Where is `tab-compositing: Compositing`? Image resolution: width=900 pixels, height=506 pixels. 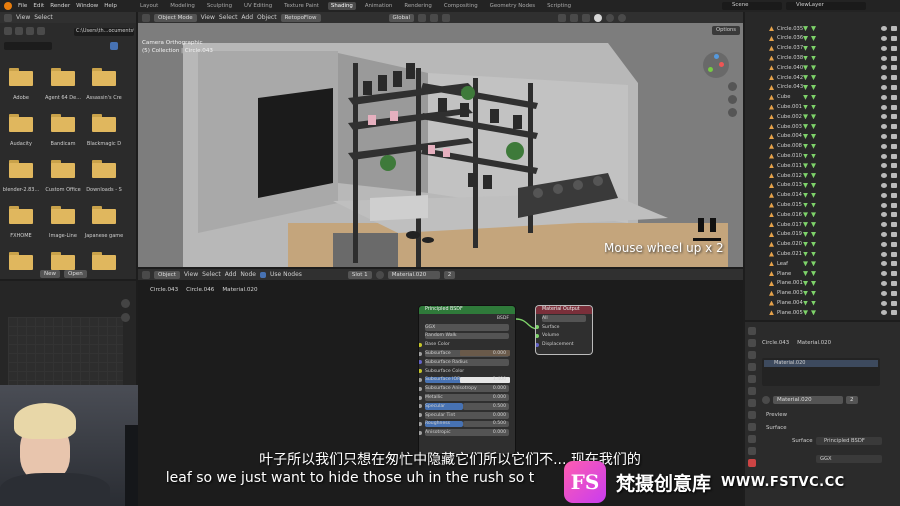
tab-compositing: Compositing is located at coordinates (461, 6).